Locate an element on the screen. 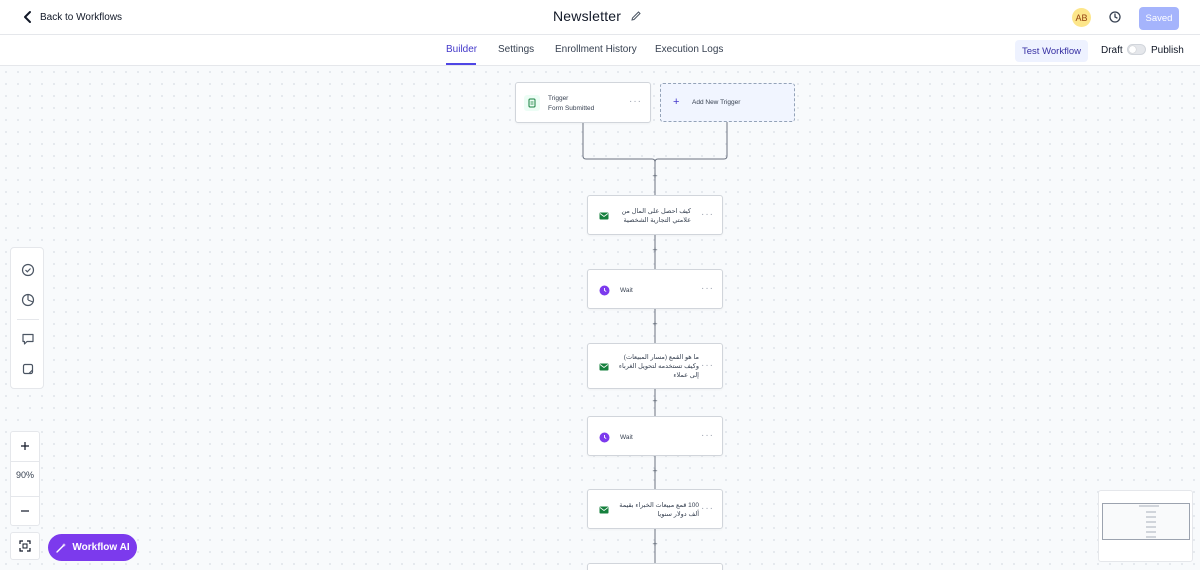  workflow-title: Newsletter is located at coordinates (587, 16).